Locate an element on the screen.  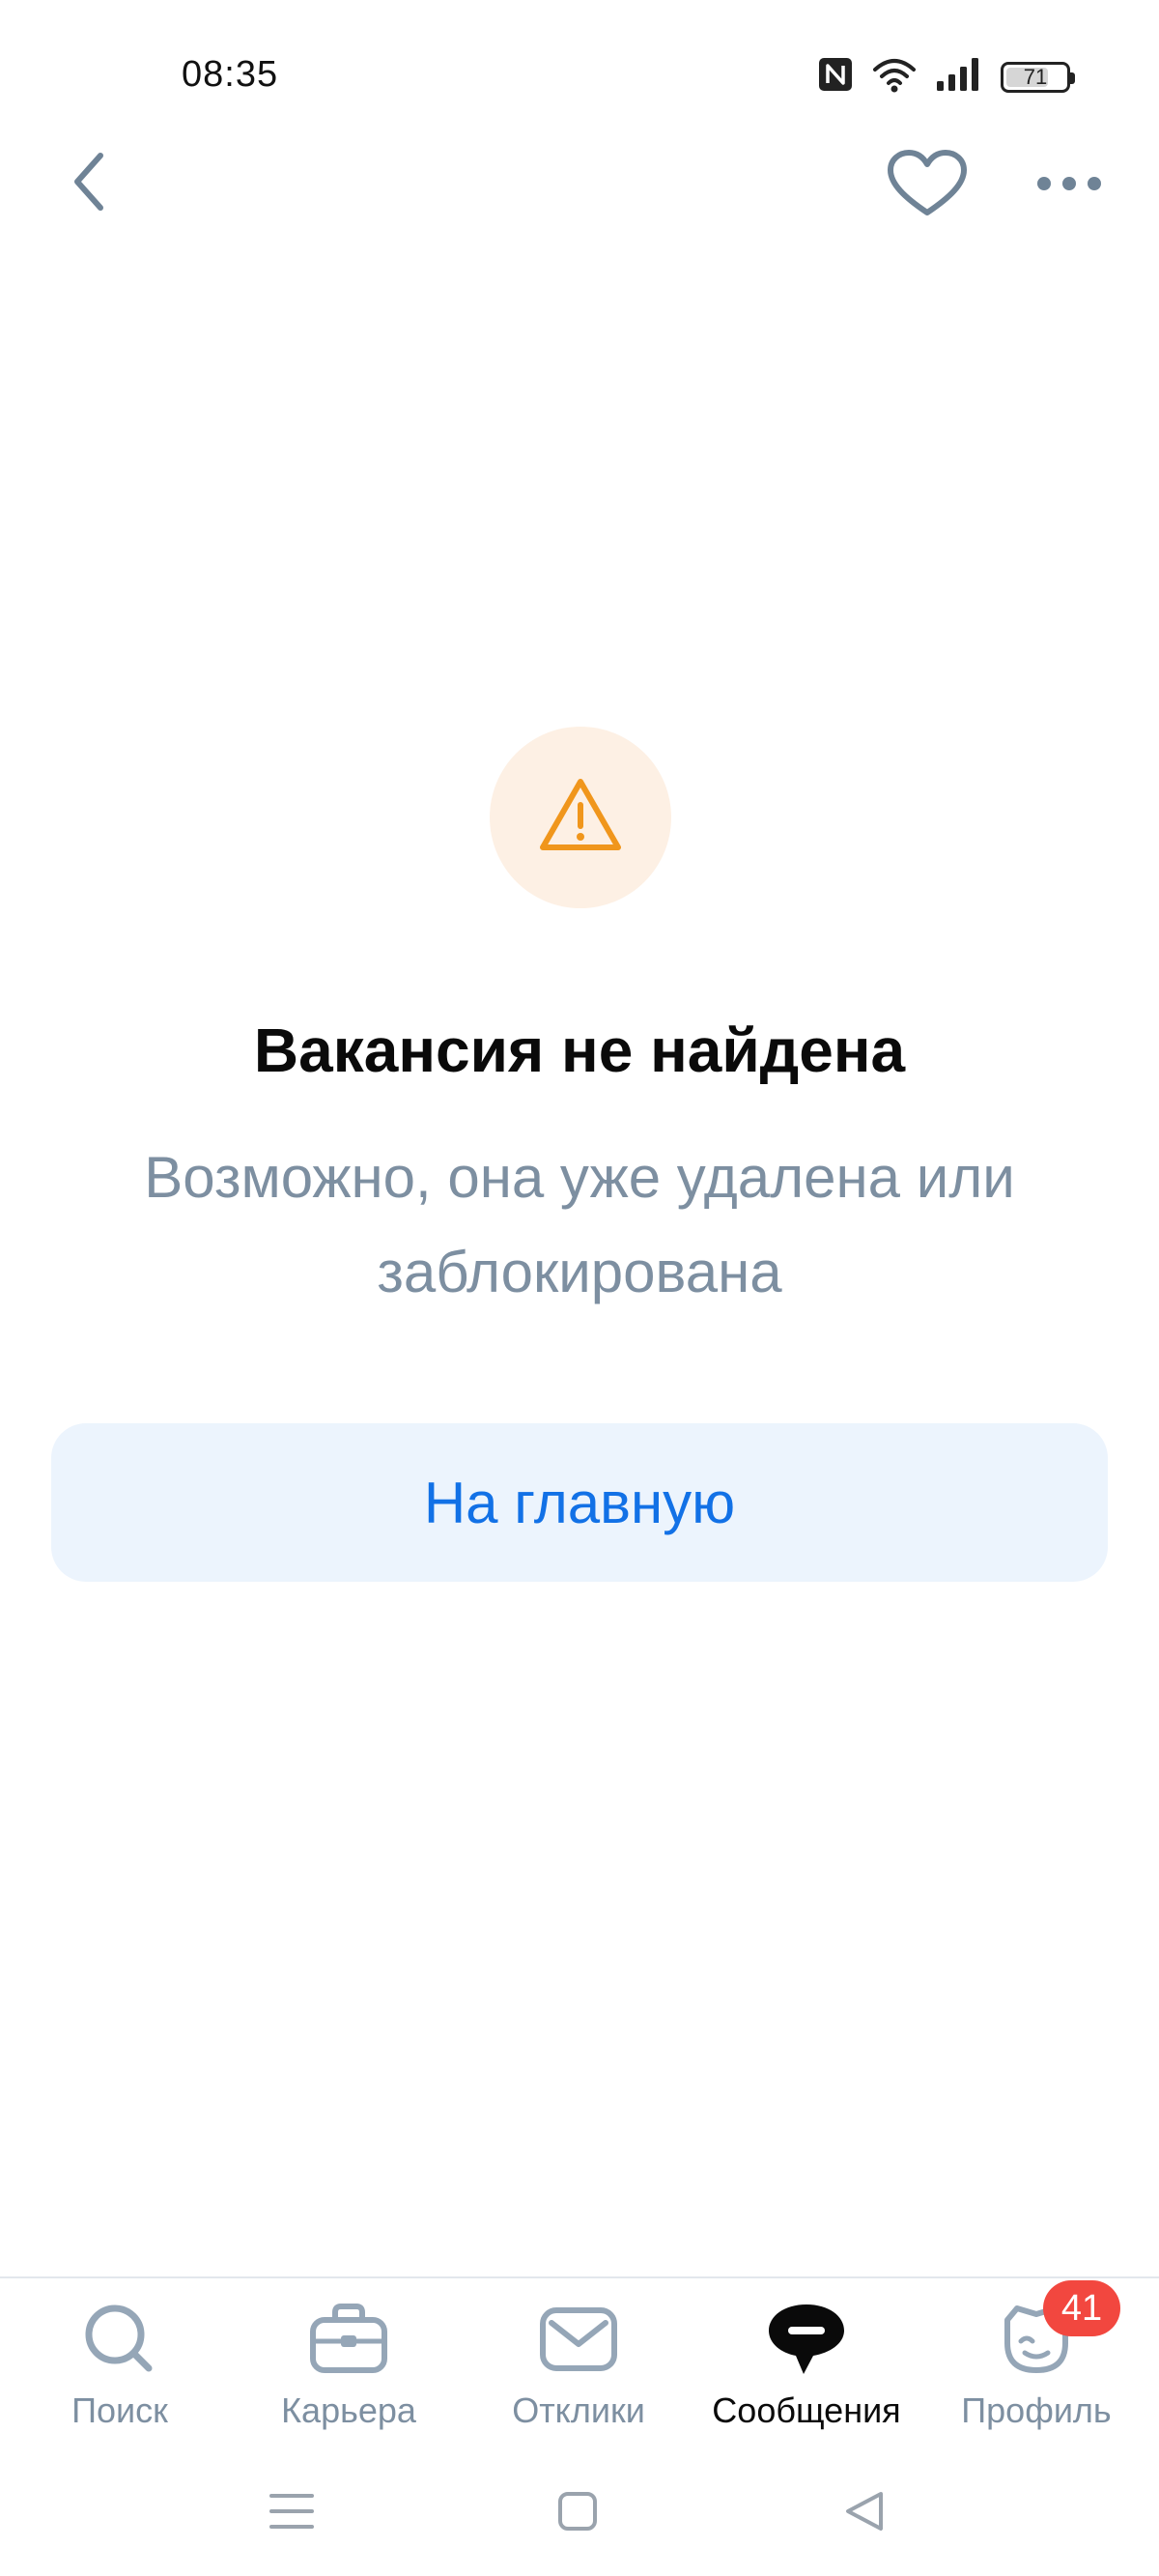
battery-icon: 71 is located at coordinates (1038, 77).